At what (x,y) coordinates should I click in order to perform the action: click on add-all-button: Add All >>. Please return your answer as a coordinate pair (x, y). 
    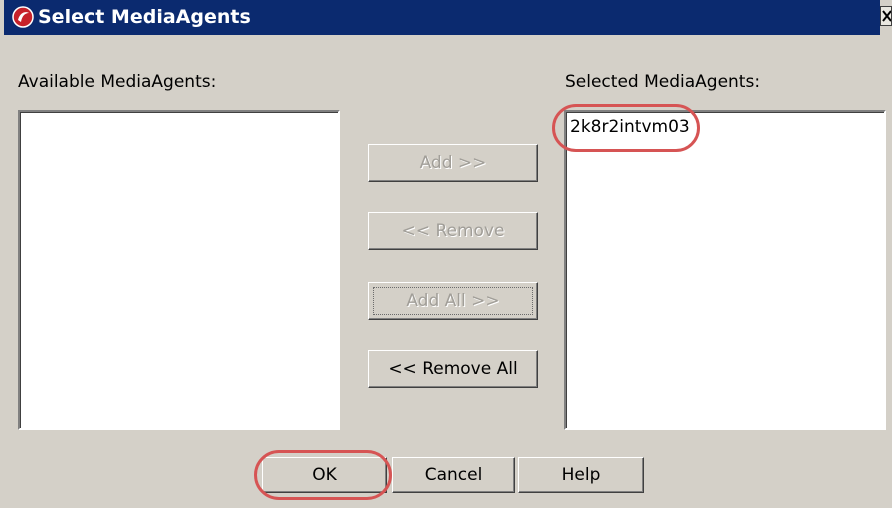
    Looking at the image, I should click on (453, 301).